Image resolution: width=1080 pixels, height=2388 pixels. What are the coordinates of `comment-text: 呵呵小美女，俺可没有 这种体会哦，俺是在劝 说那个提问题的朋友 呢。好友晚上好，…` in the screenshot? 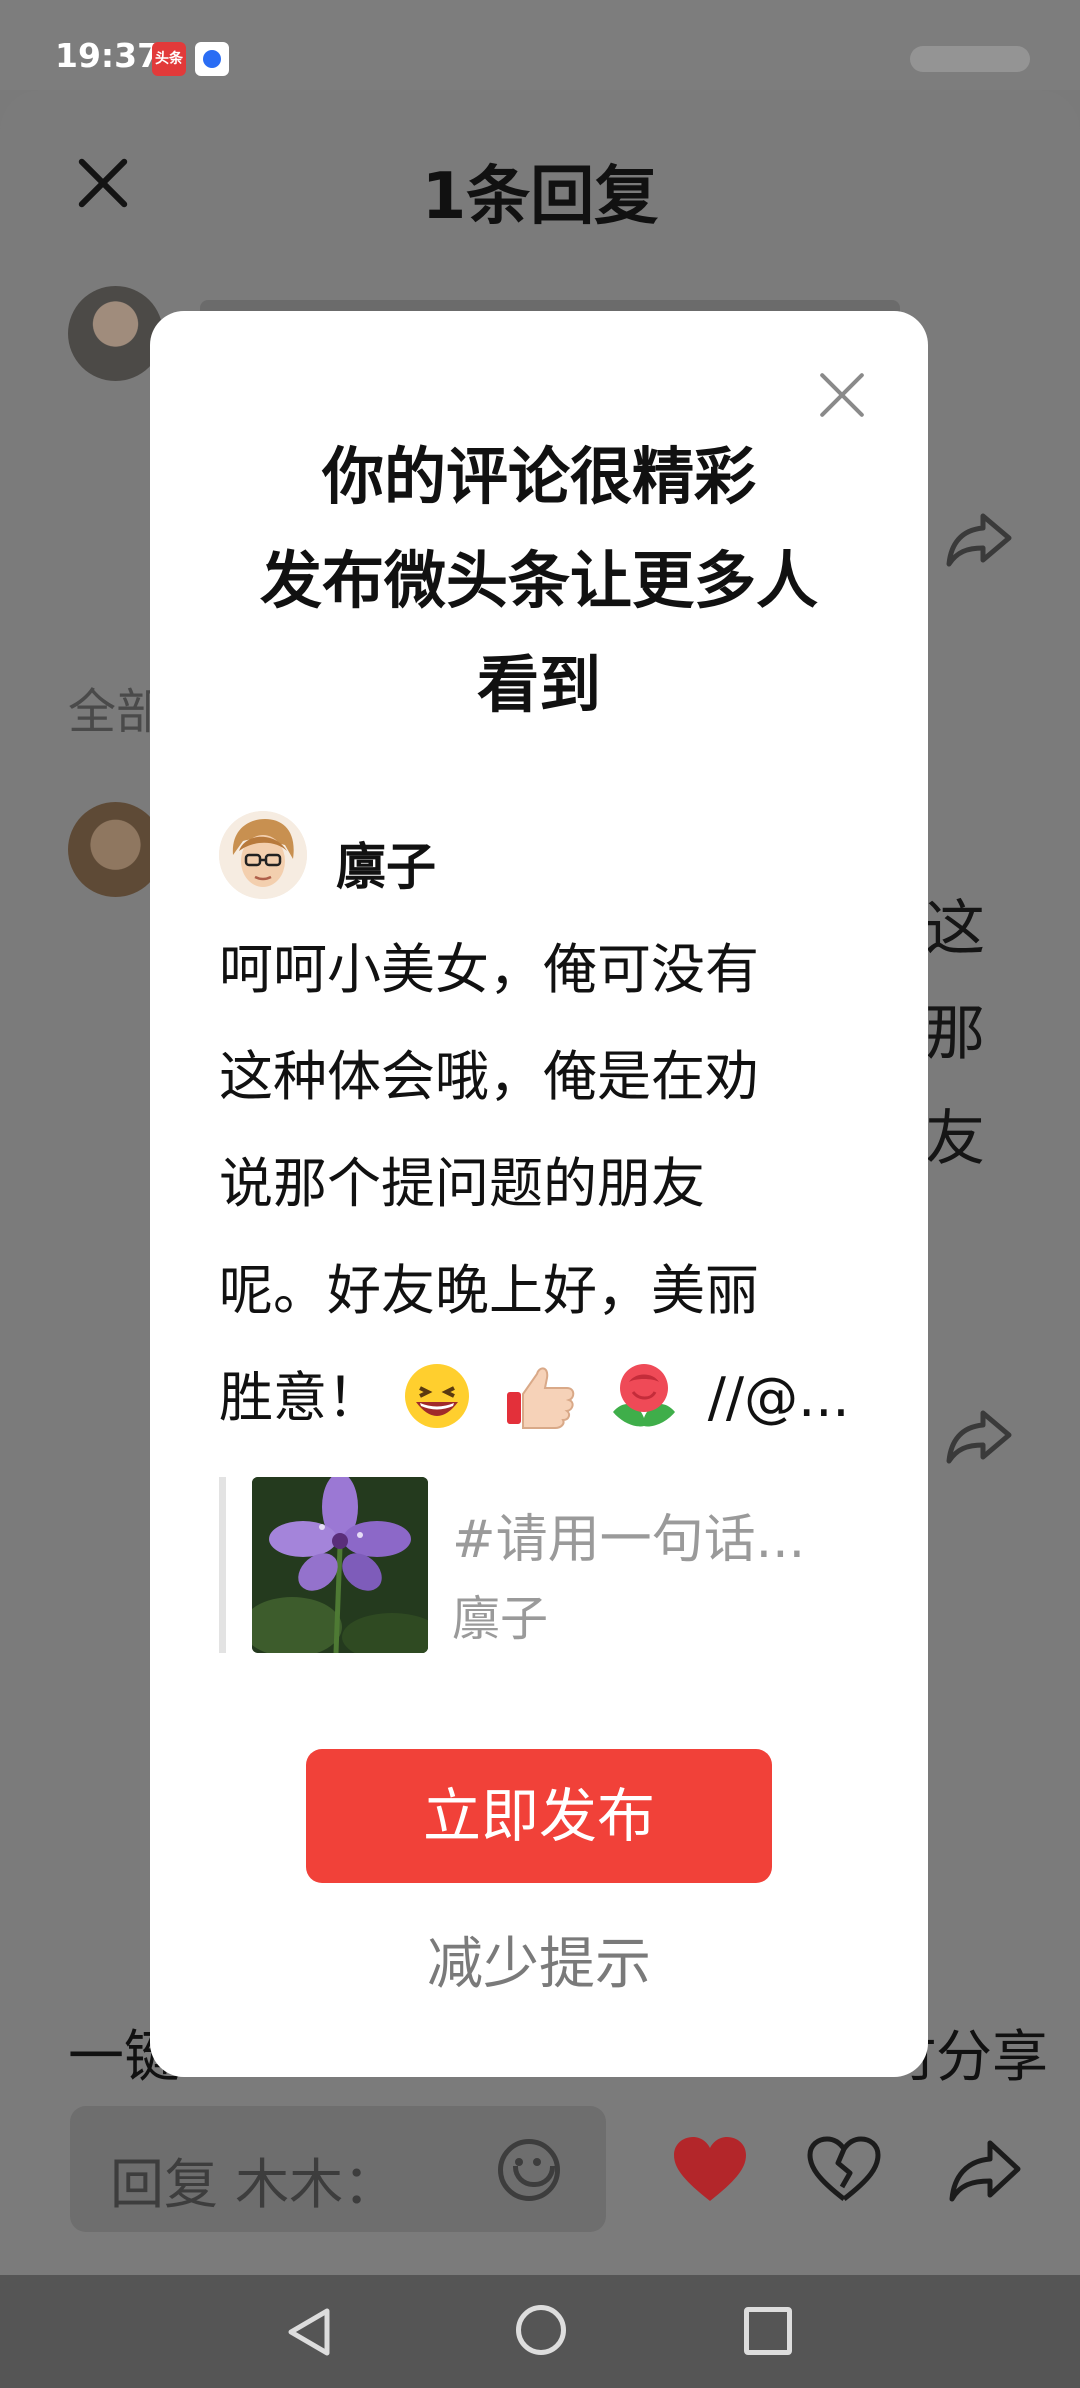 It's located at (539, 1183).